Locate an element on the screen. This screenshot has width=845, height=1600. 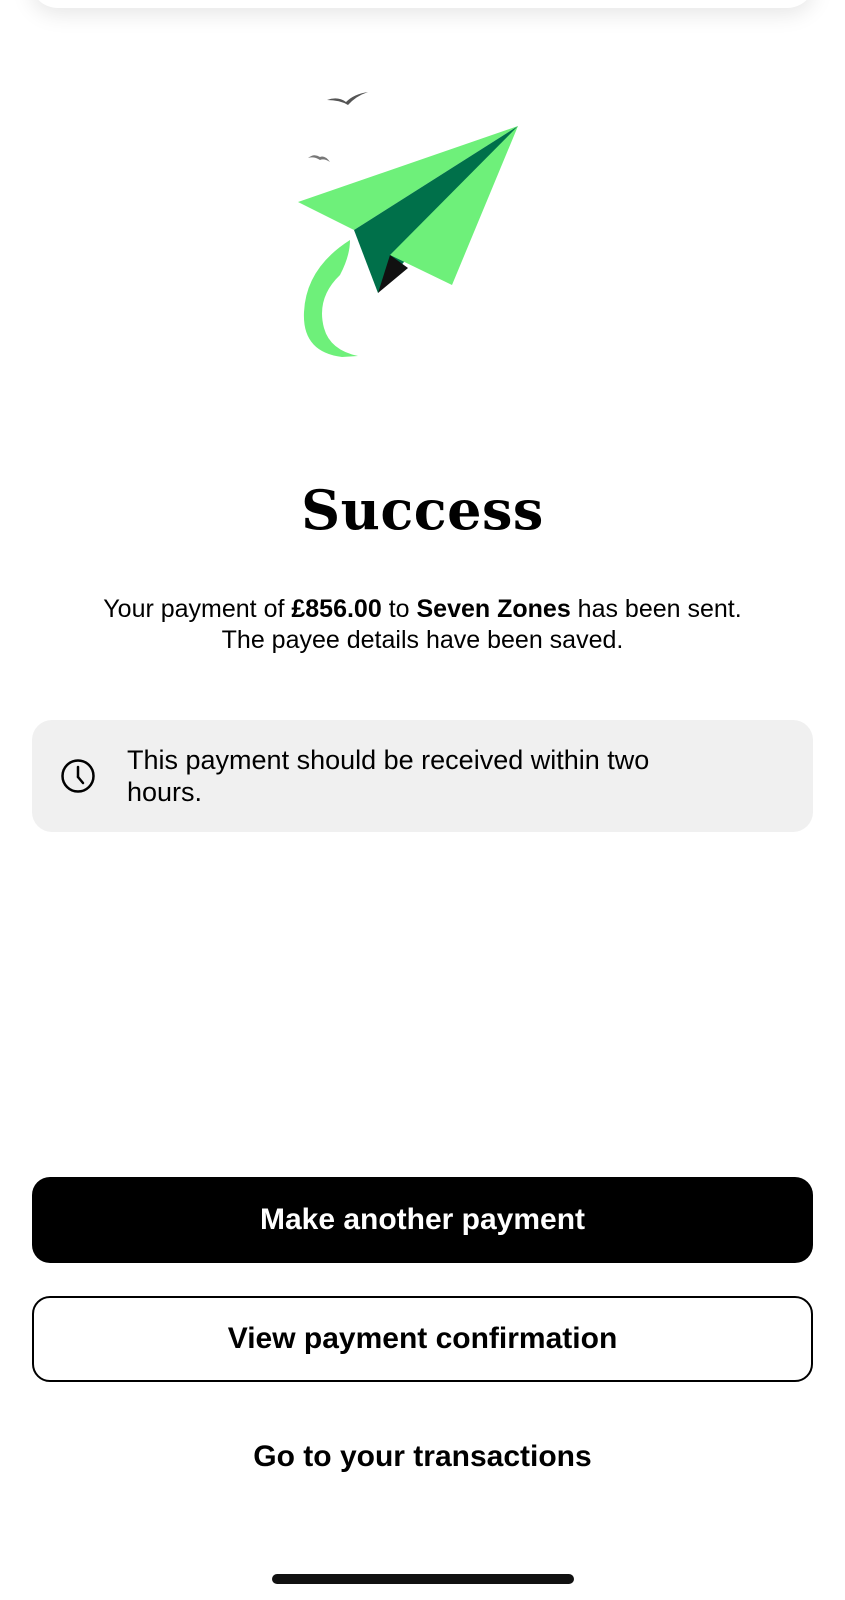
home-indicator is located at coordinates (423, 1579).